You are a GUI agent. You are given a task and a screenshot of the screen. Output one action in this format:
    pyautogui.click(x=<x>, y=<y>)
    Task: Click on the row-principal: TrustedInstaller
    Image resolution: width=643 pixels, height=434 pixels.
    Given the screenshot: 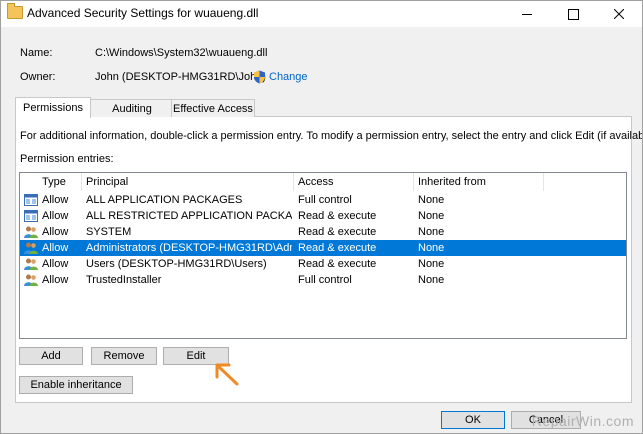 What is the action you would take?
    pyautogui.click(x=124, y=280)
    